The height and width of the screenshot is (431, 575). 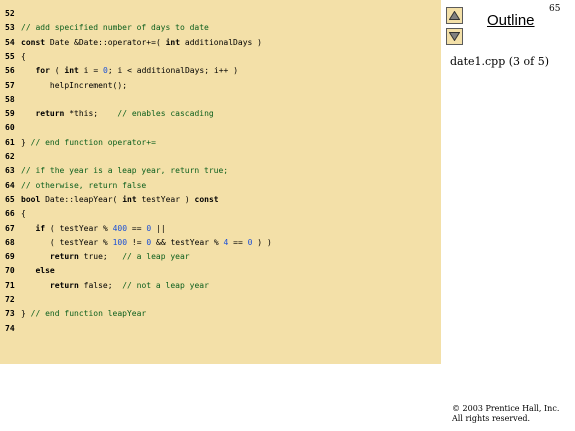 I want to click on code-text: else, so click(x=45, y=271).